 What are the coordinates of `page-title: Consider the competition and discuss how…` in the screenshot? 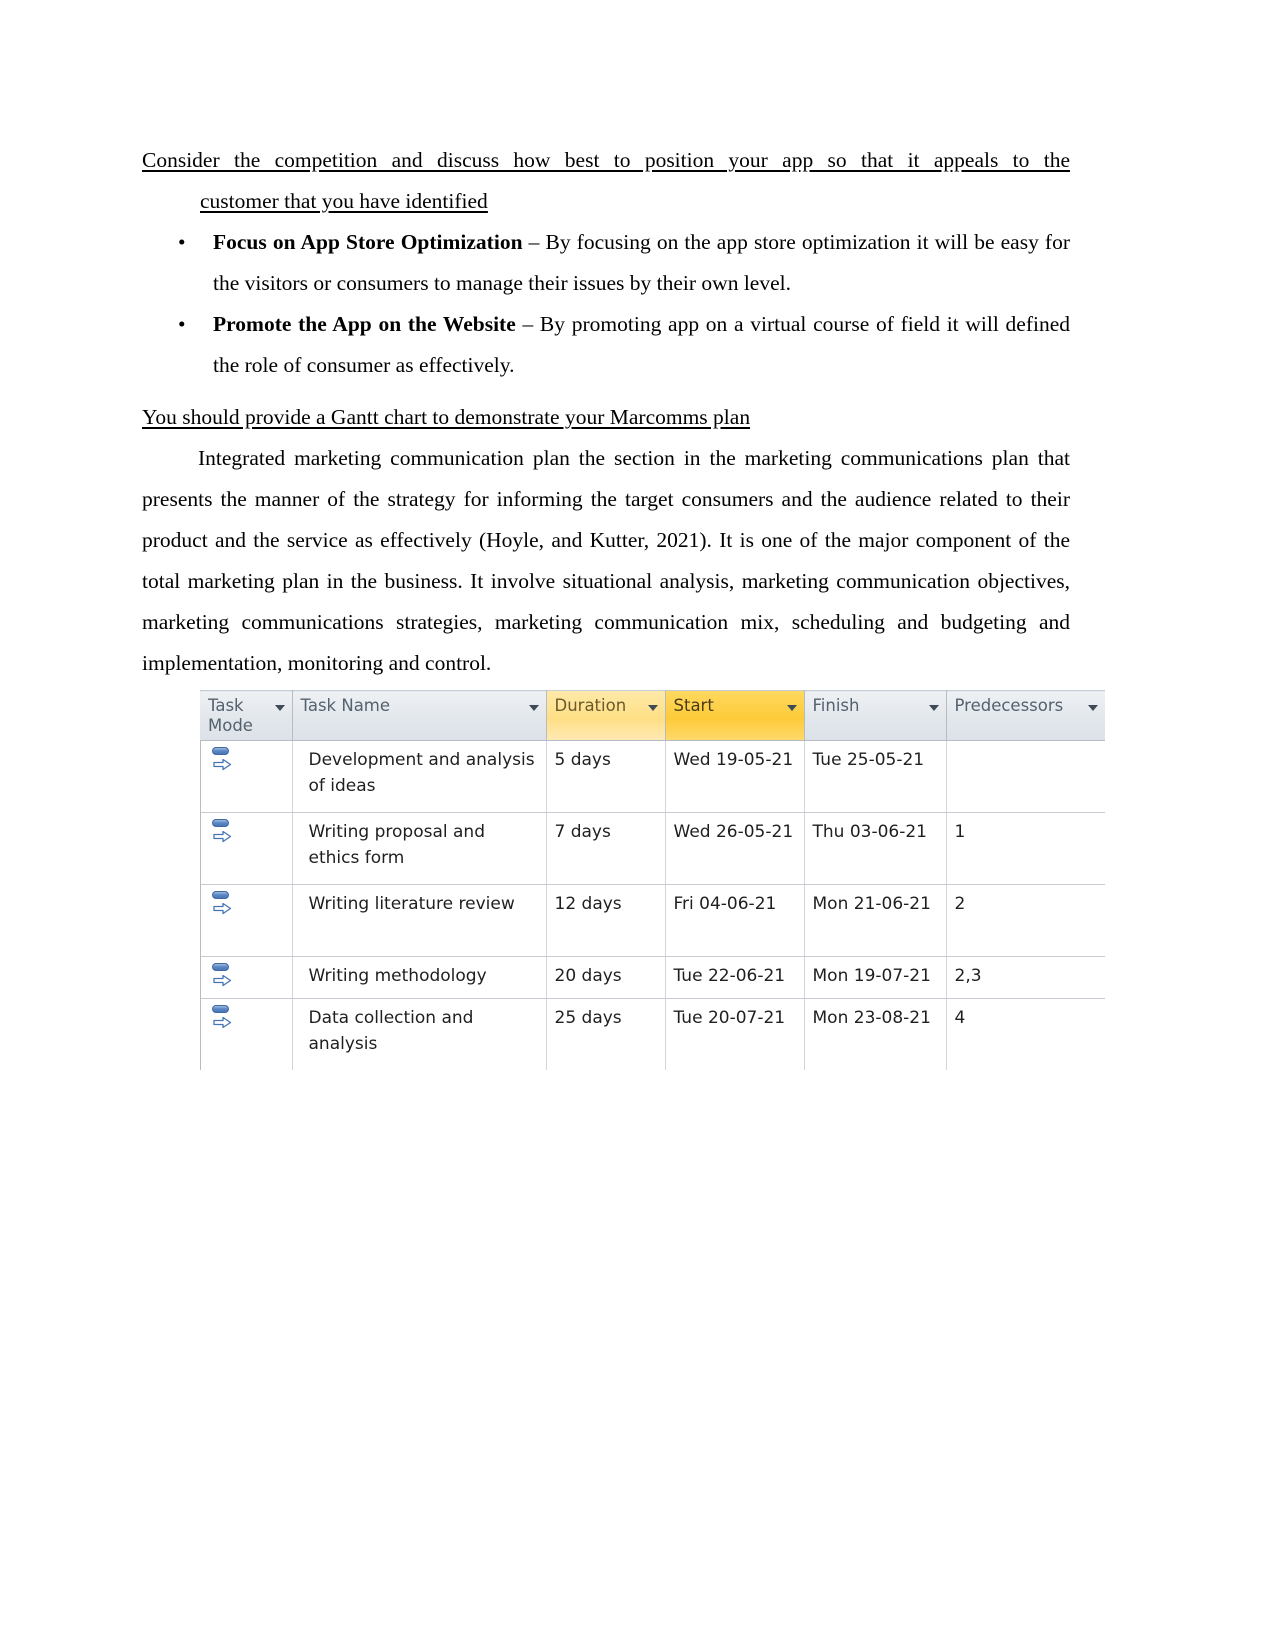 It's located at (606, 181).